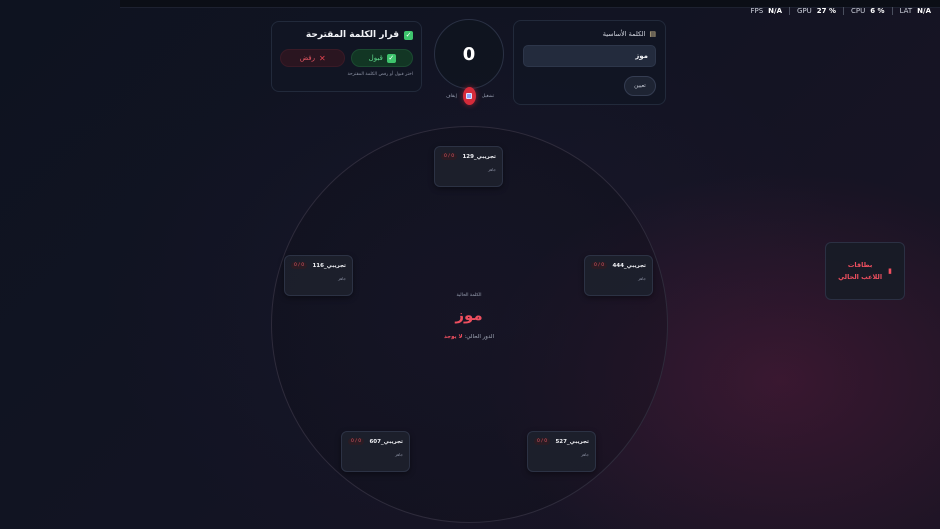  I want to click on performance-overlay: FPS N/A GPU 27 % CPU 6 % LAT N/A, so click(840, 11).